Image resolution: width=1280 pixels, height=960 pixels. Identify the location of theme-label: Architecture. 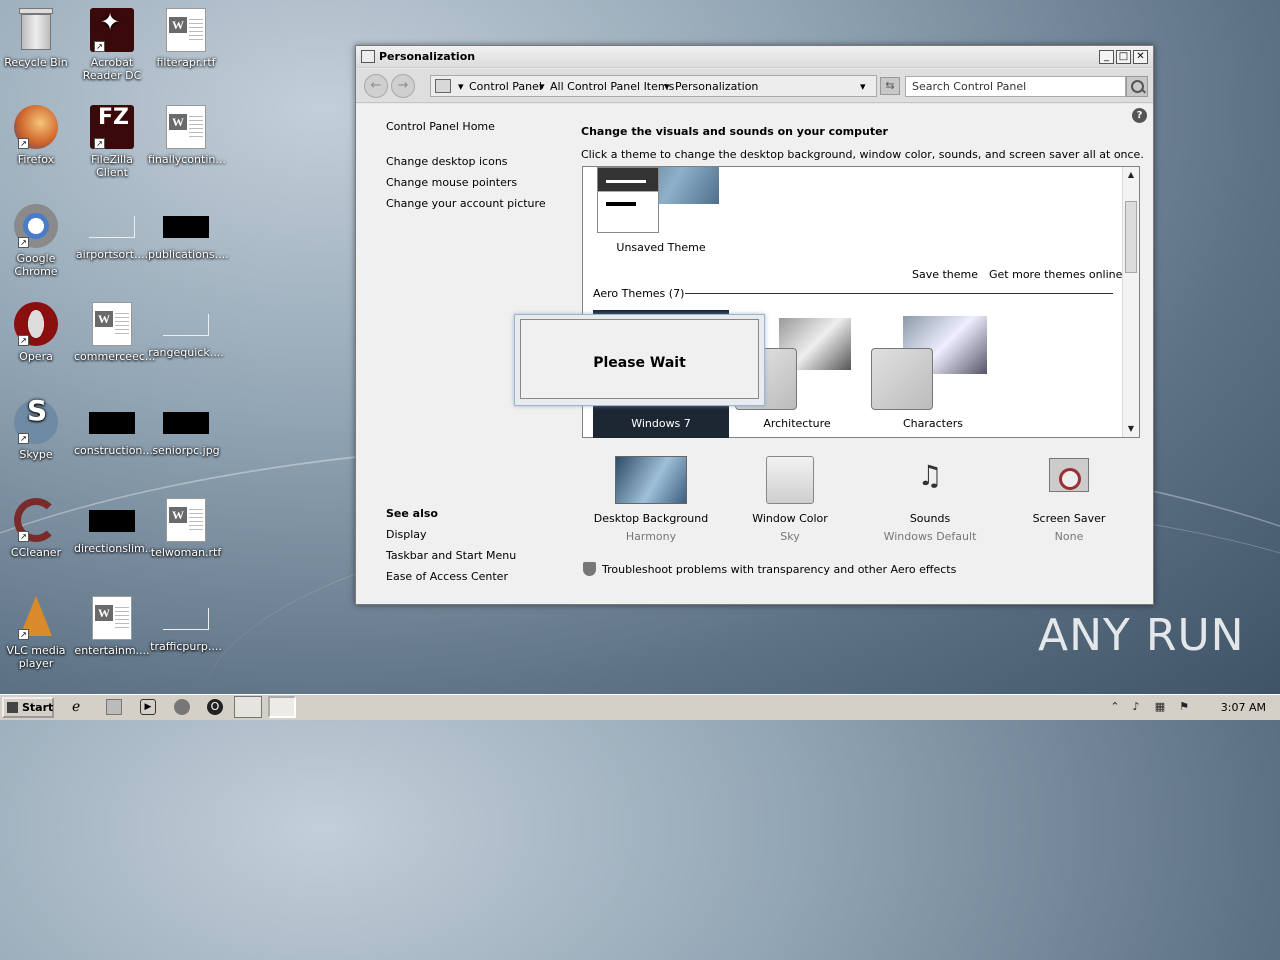
(797, 423).